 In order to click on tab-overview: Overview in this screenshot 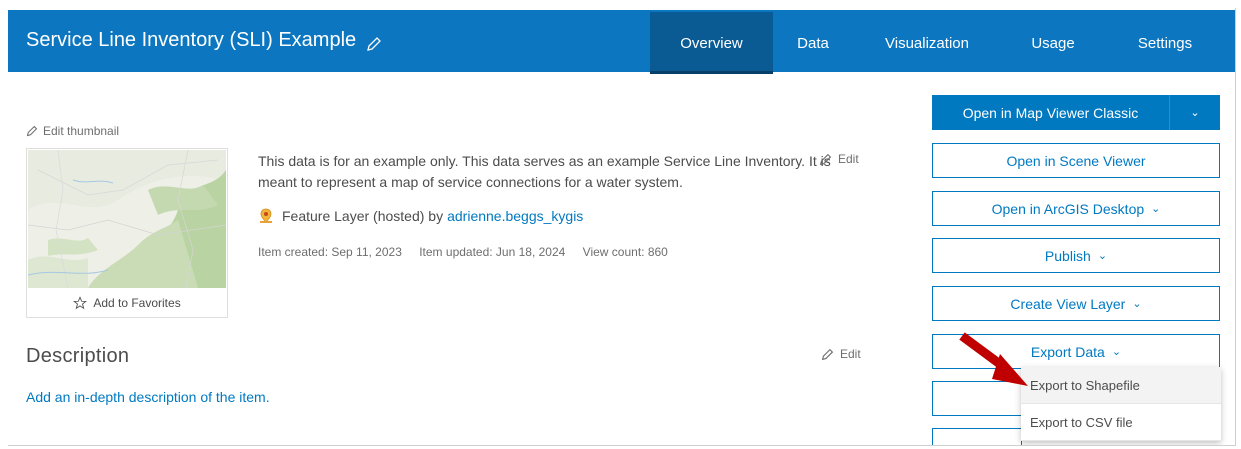, I will do `click(711, 43)`.